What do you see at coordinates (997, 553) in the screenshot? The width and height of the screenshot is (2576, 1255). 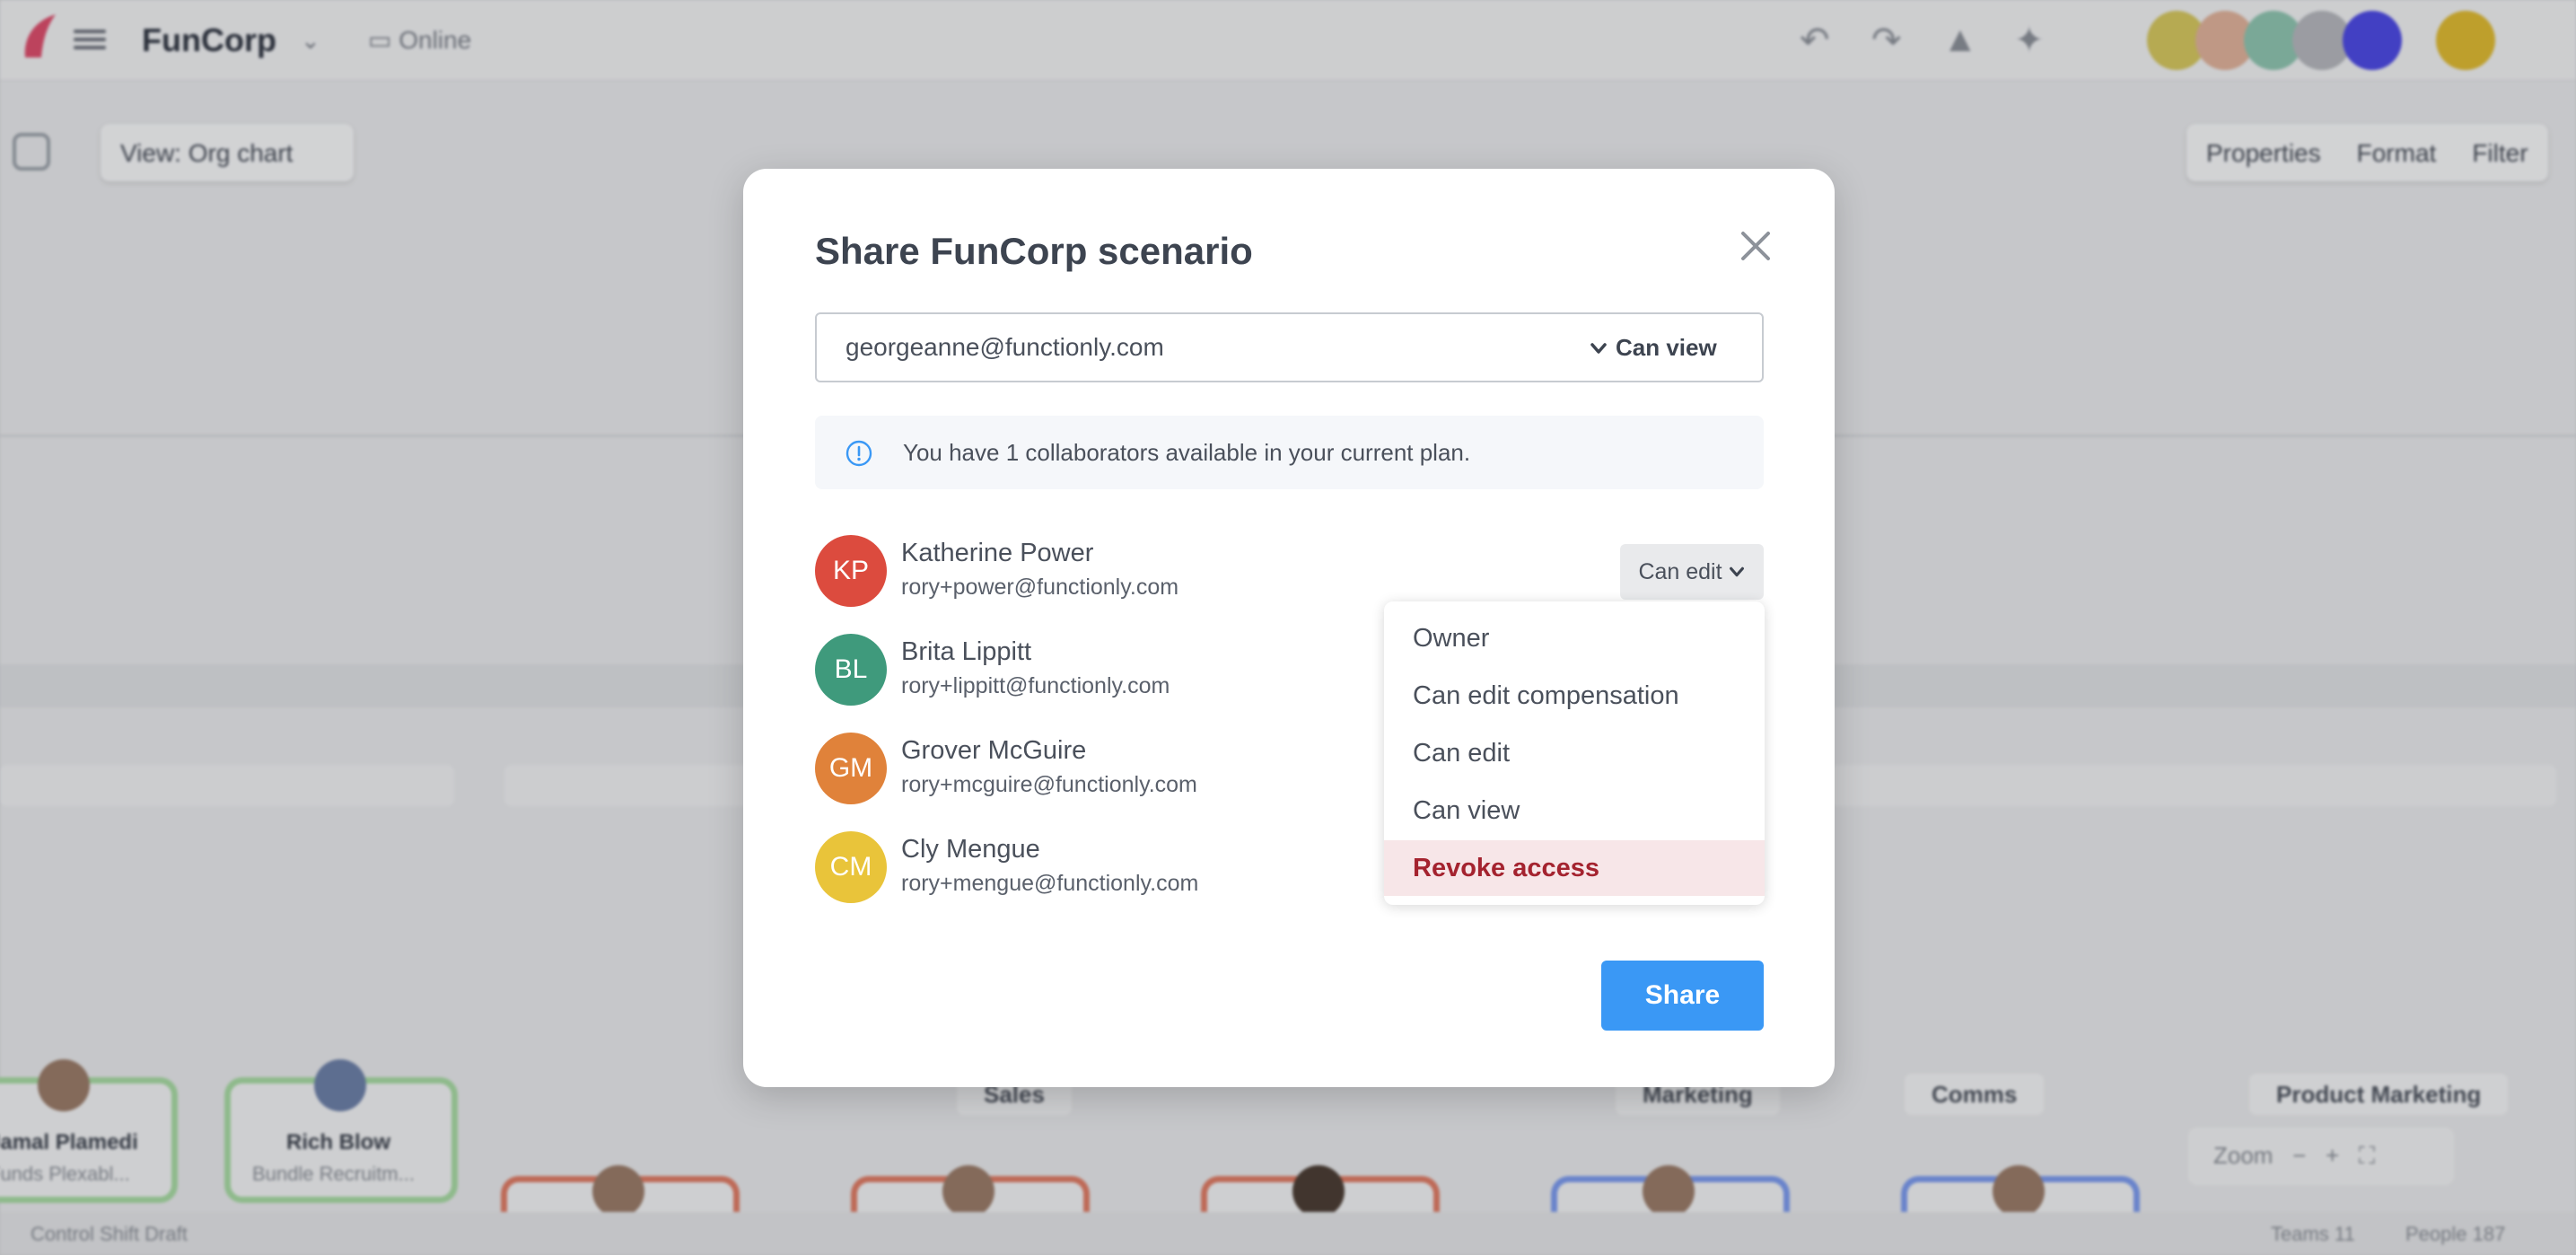 I see `collaborator-name: Katherine Power` at bounding box center [997, 553].